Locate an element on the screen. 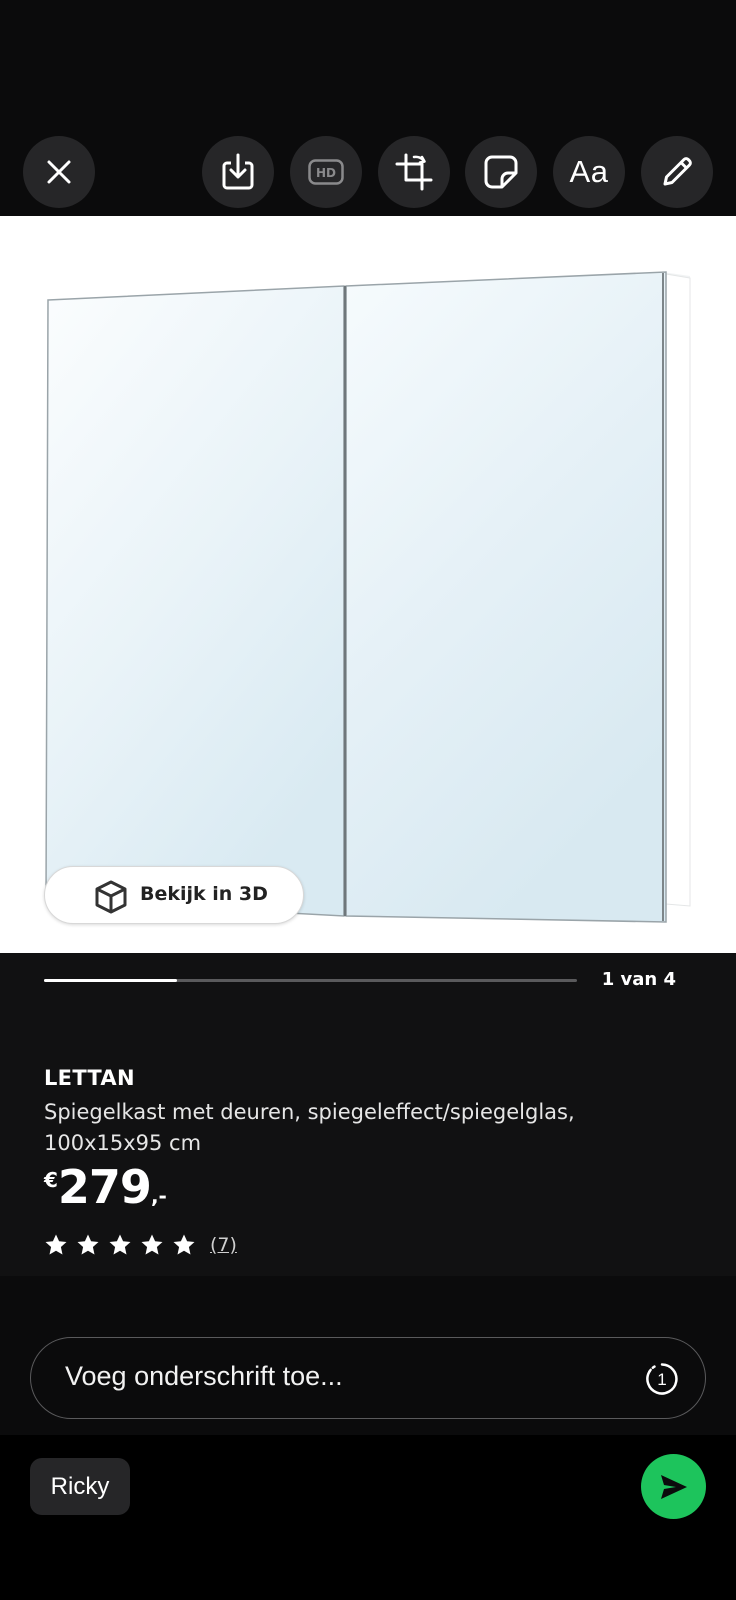 This screenshot has width=736, height=1600. send-button is located at coordinates (673, 1486).